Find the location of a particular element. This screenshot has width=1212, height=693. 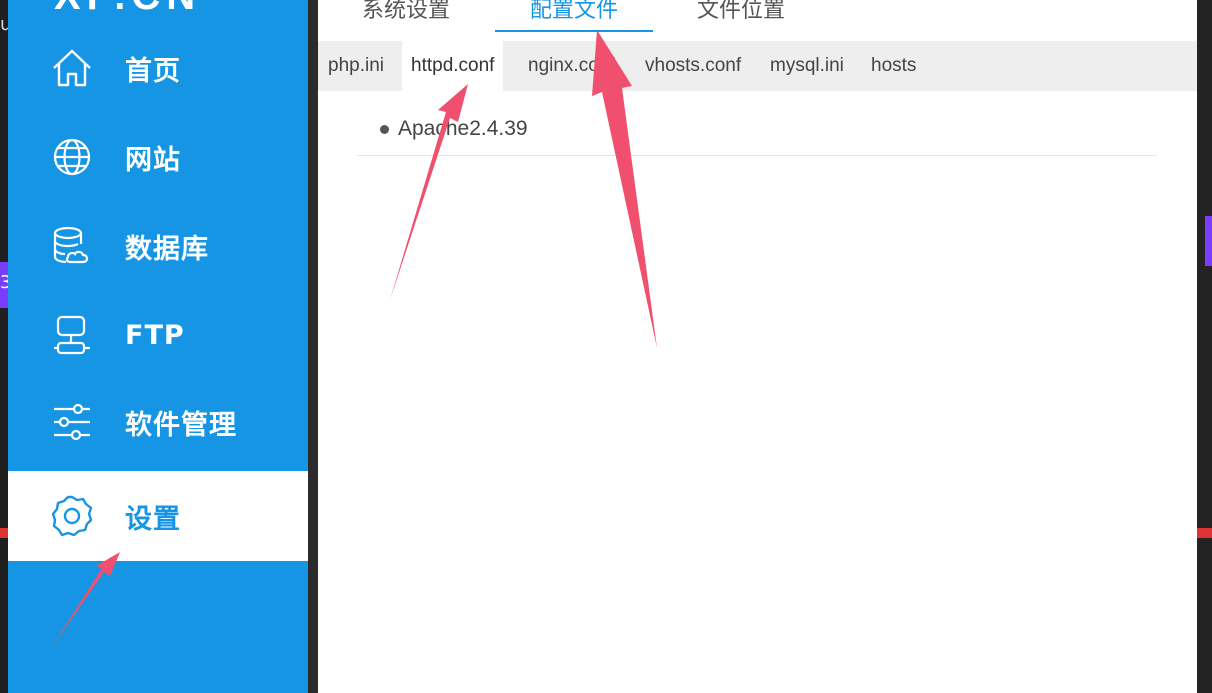

list-item: Apache2.4.39 is located at coordinates (757, 129).